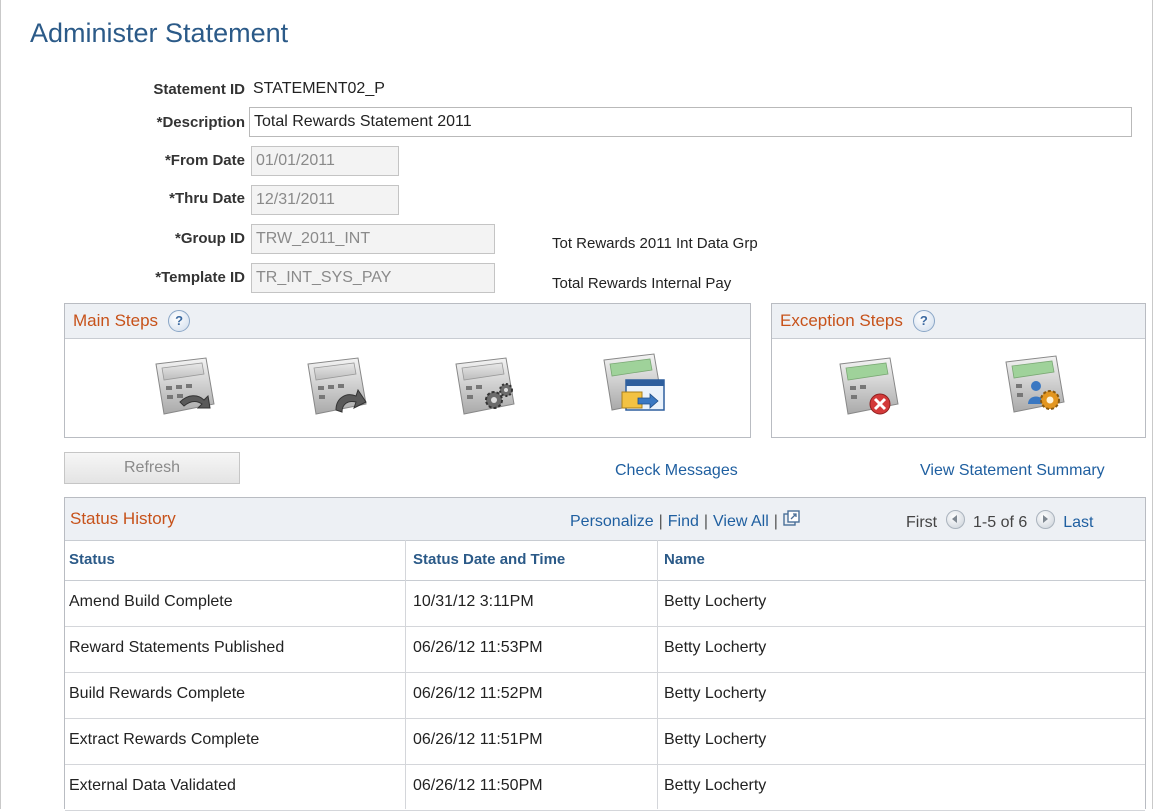 This screenshot has height=811, width=1154. What do you see at coordinates (955, 519) in the screenshot?
I see `previous-arrow-icon` at bounding box center [955, 519].